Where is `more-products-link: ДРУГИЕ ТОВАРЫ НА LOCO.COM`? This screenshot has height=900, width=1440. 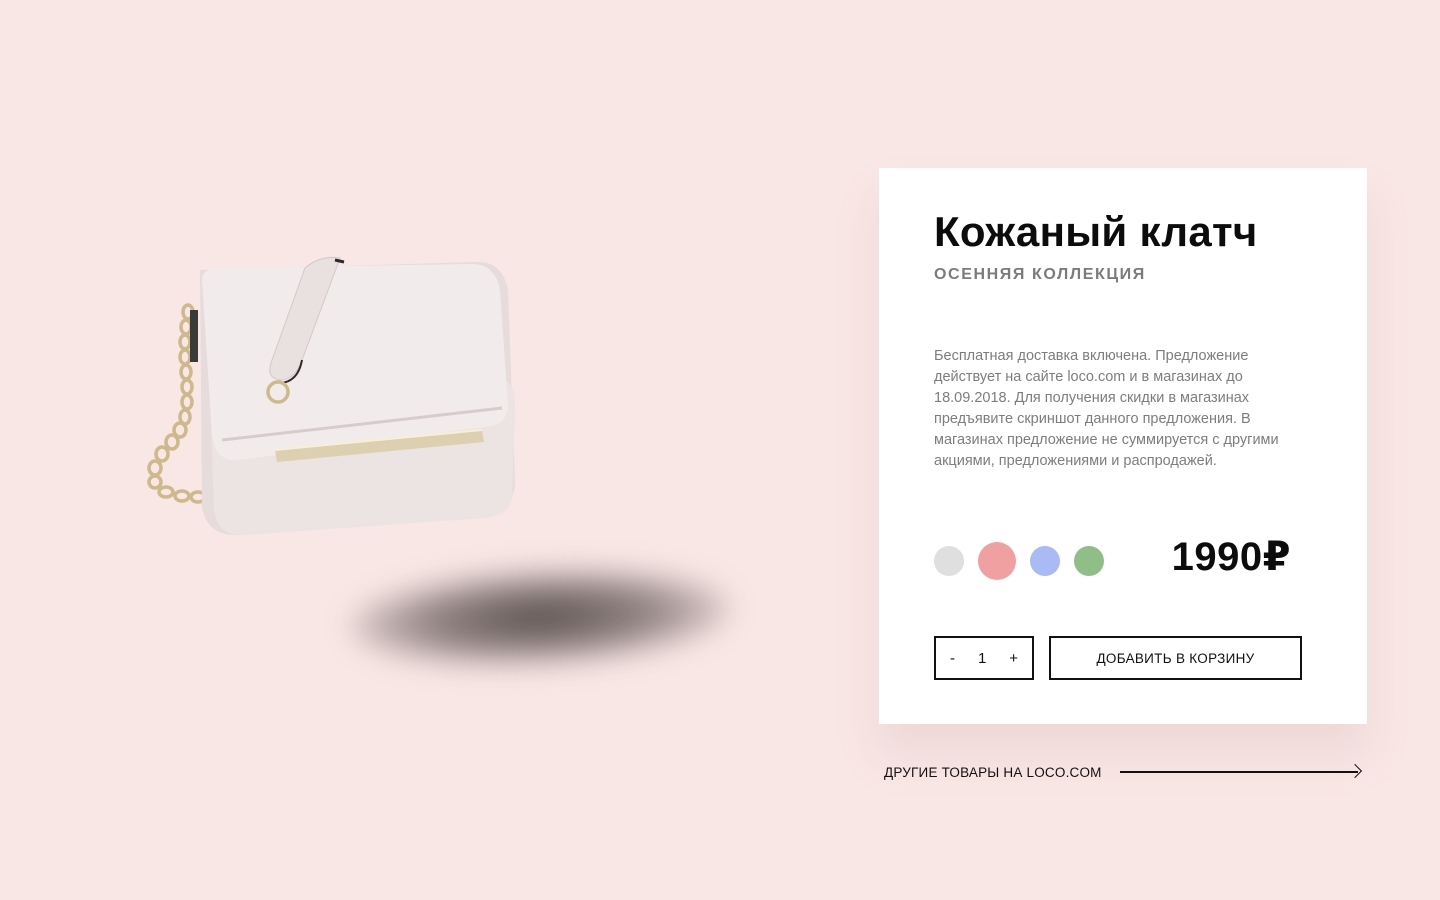 more-products-link: ДРУГИЕ ТОВАРЫ НА LOCO.COM is located at coordinates (1124, 772).